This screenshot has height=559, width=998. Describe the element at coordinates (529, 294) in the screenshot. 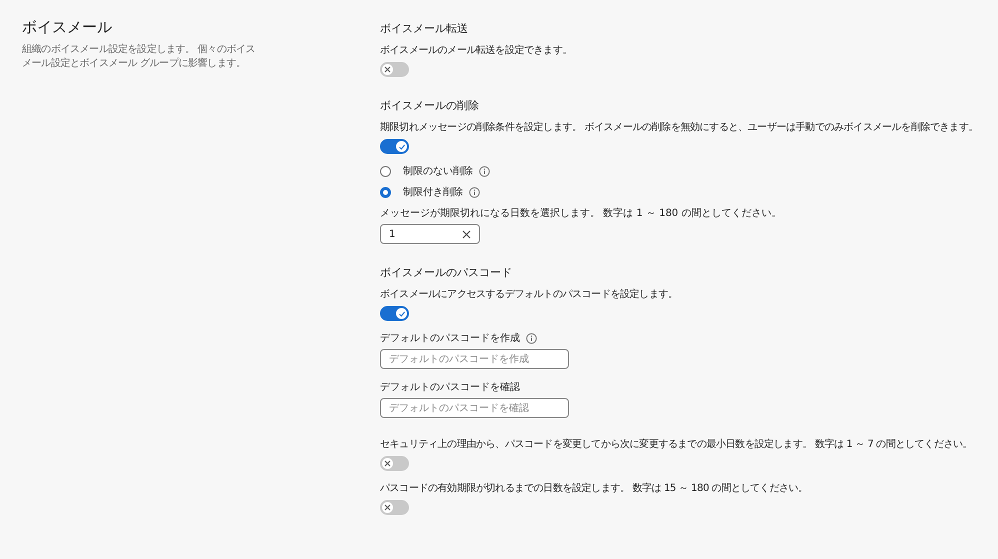

I see `setting-description: ボイスメールにアクセスするデフォルトのパスコードを設定します。` at that location.